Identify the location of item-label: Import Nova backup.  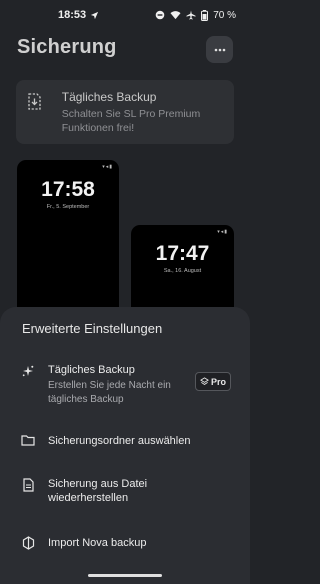
(97, 543).